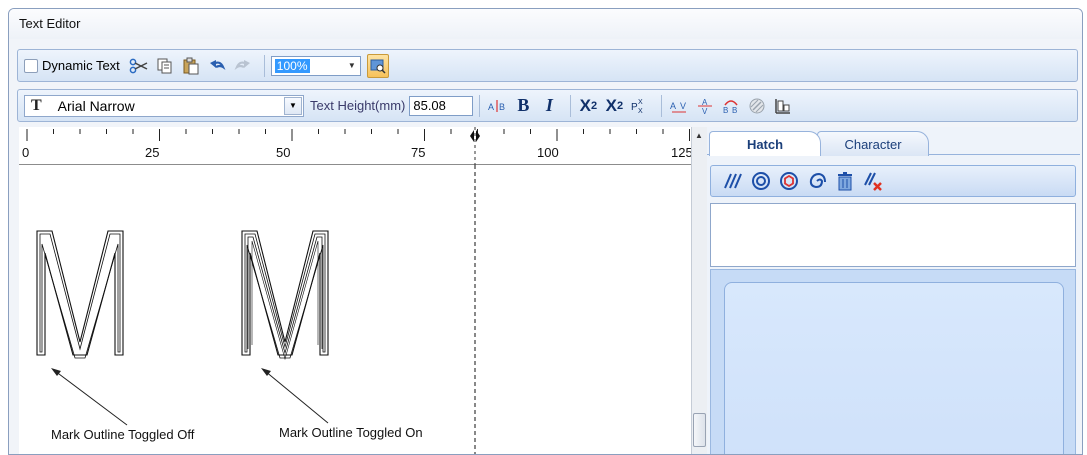 This screenshot has width=1087, height=455. I want to click on hatch-spiral-icon, so click(817, 181).